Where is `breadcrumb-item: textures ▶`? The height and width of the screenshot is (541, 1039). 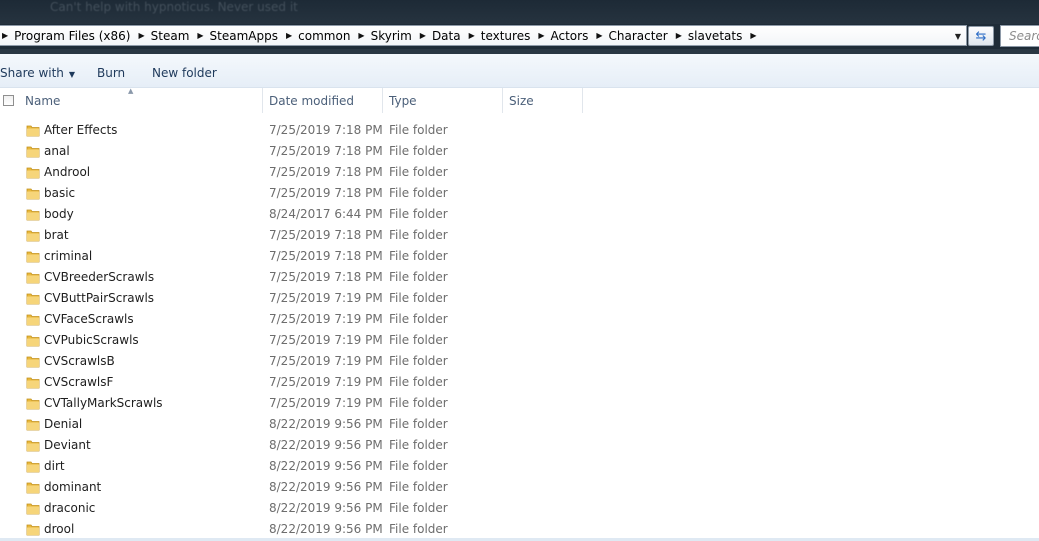
breadcrumb-item: textures ▶ is located at coordinates (516, 36).